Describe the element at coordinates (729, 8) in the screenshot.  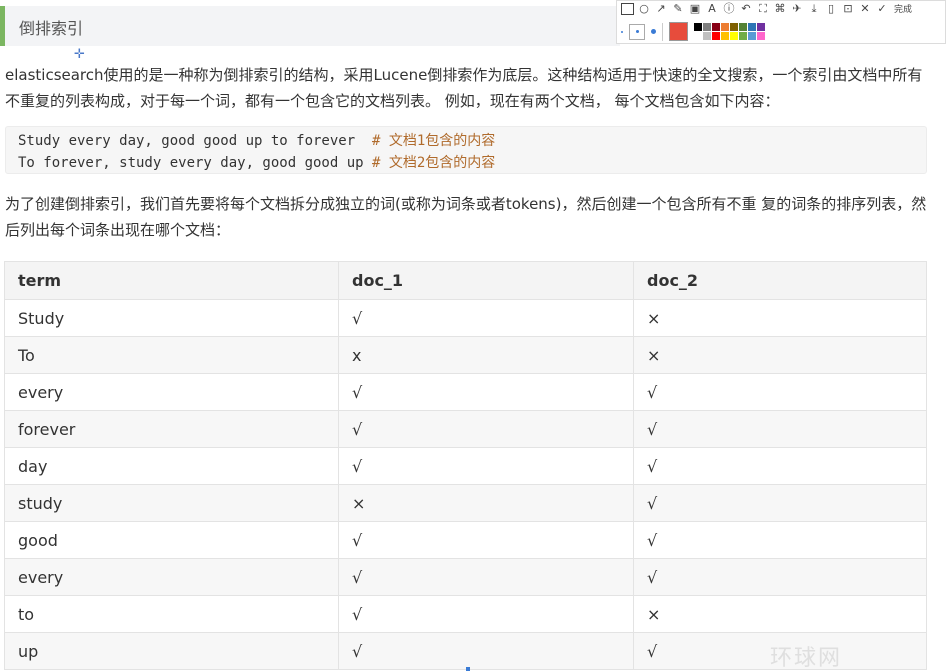
I see `number-tool-icon: ⓘ` at that location.